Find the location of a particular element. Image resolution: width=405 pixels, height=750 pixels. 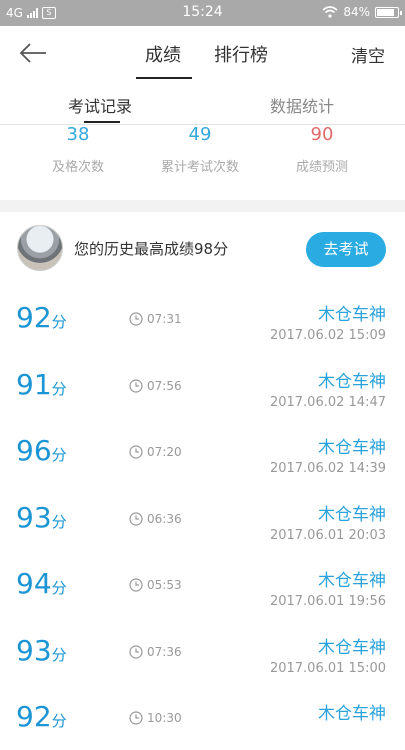

list-item: 93分 07:36 木仓车神 2017.06.01 15:00 is located at coordinates (202, 650).